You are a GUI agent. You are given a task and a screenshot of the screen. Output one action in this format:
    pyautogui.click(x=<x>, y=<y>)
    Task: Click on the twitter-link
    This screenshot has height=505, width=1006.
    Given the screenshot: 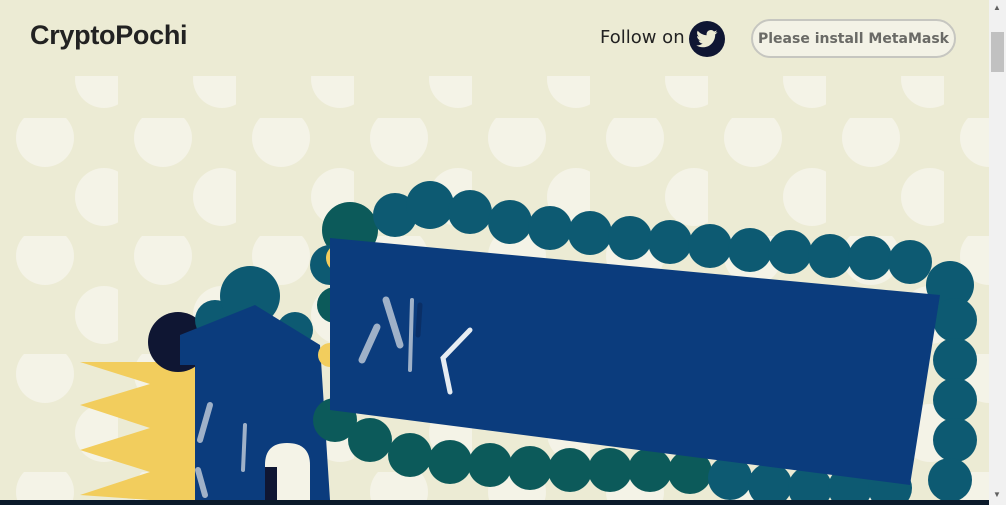 What is the action you would take?
    pyautogui.click(x=707, y=39)
    